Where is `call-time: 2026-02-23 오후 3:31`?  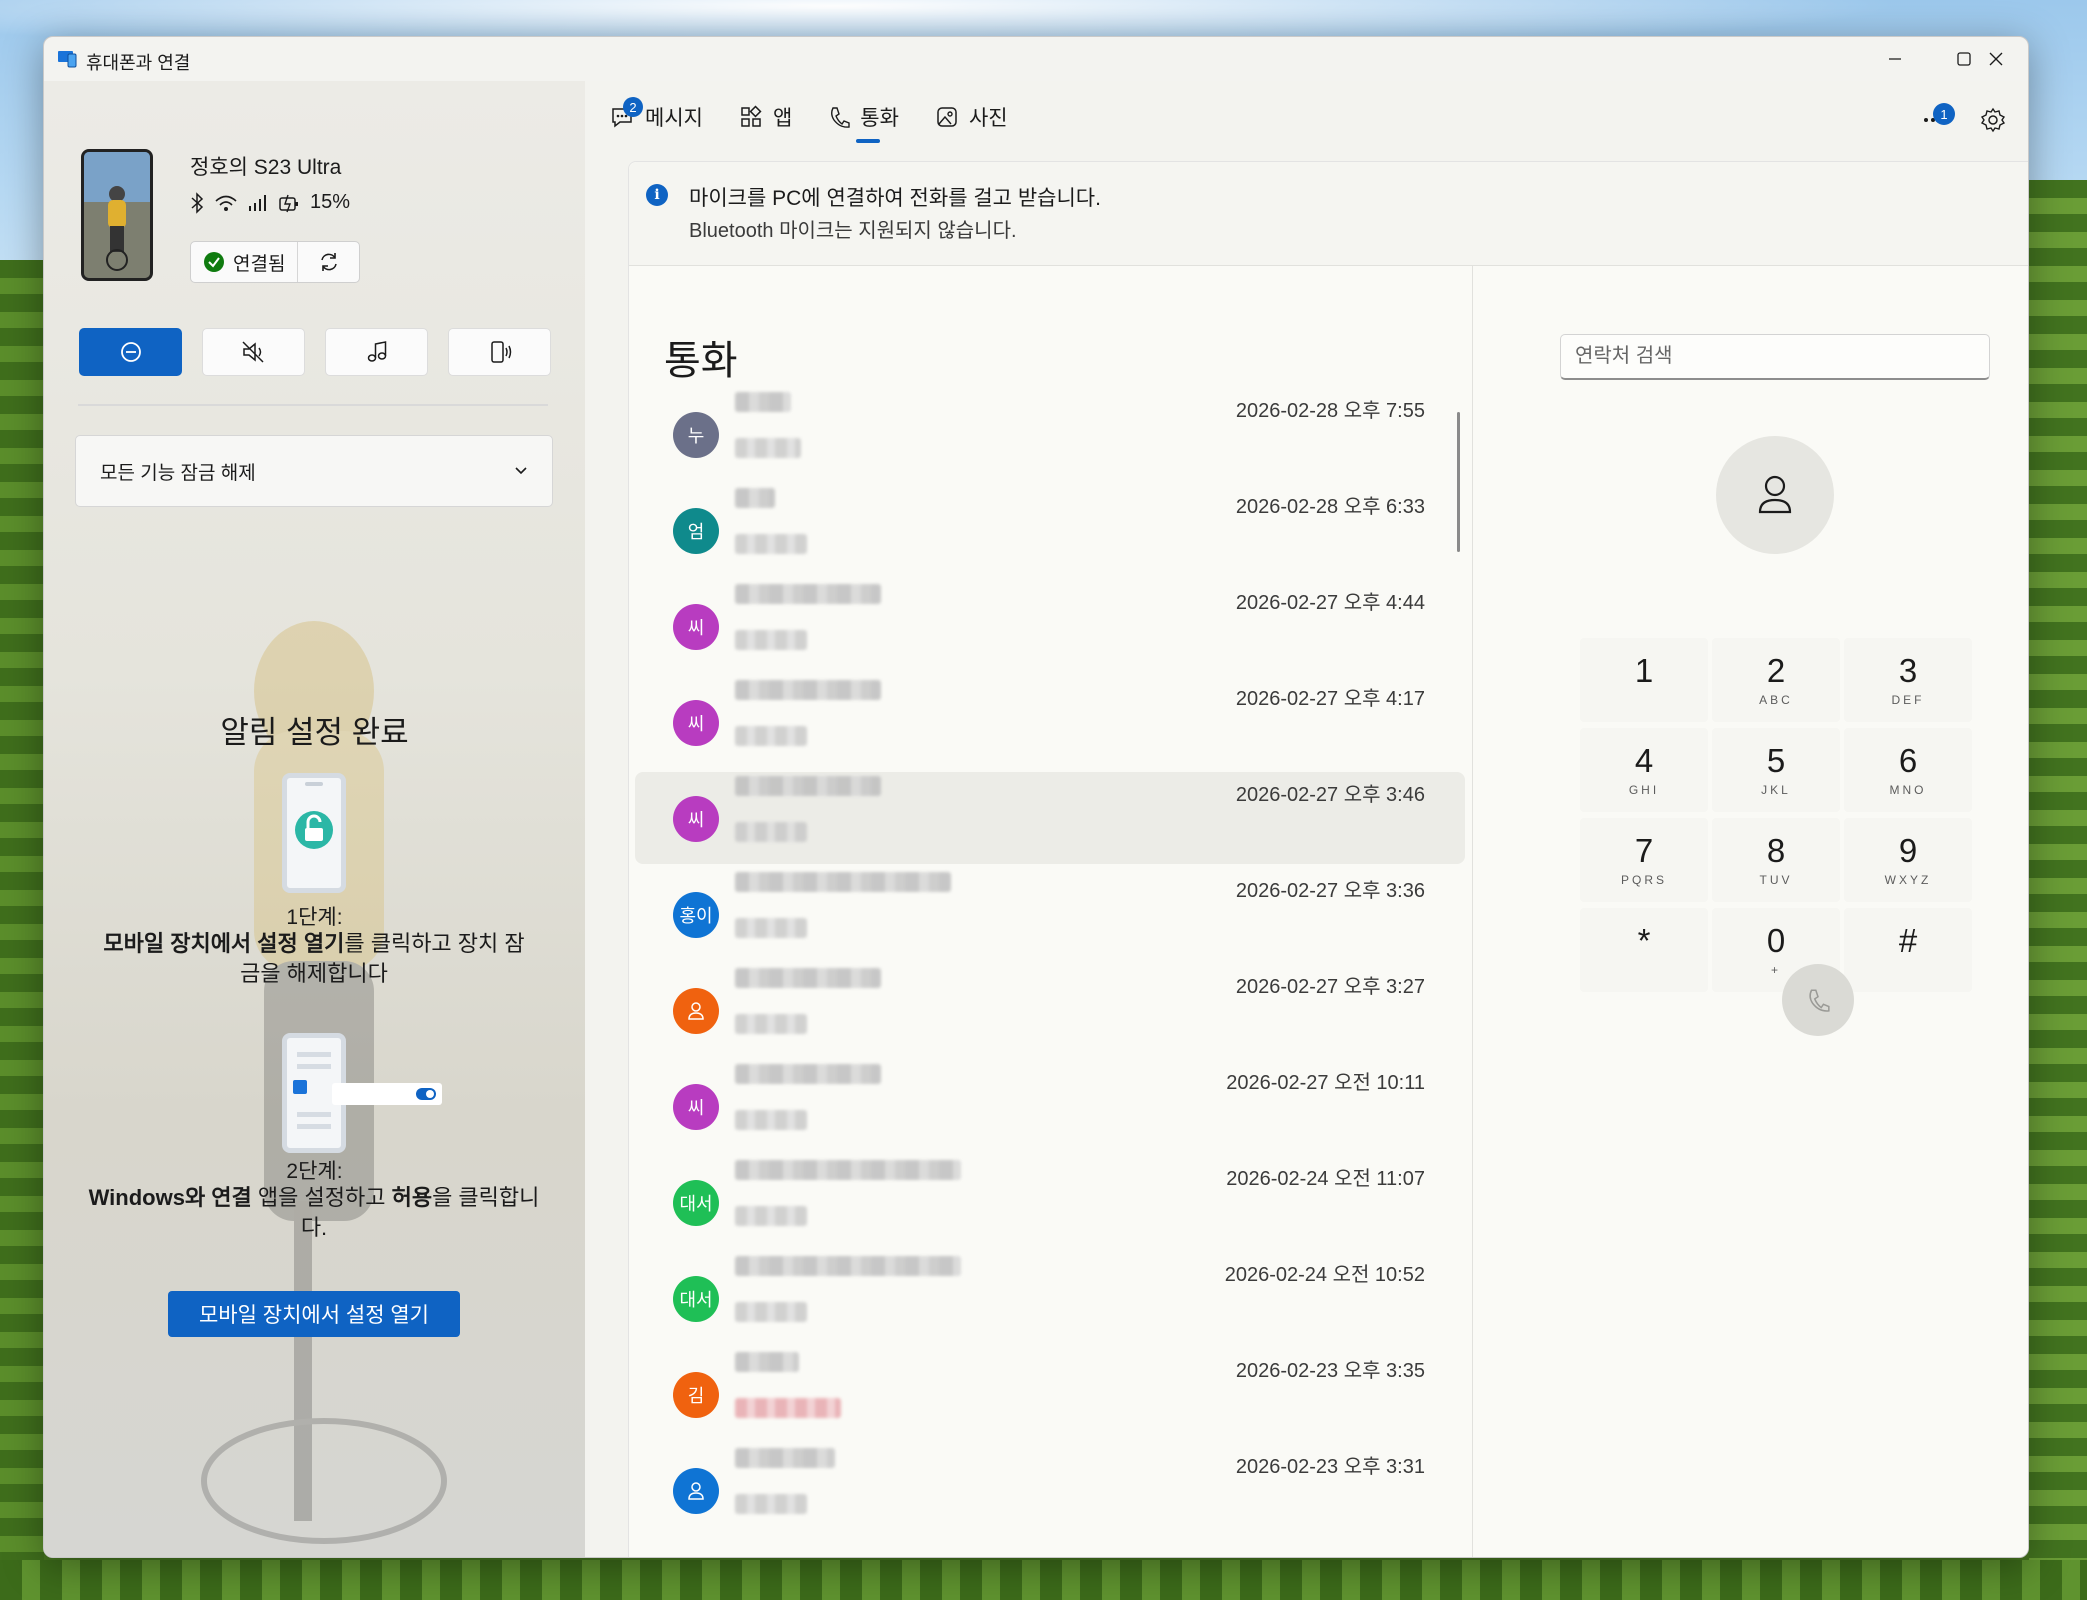
call-time: 2026-02-23 오후 3:31 is located at coordinates (1330, 1467).